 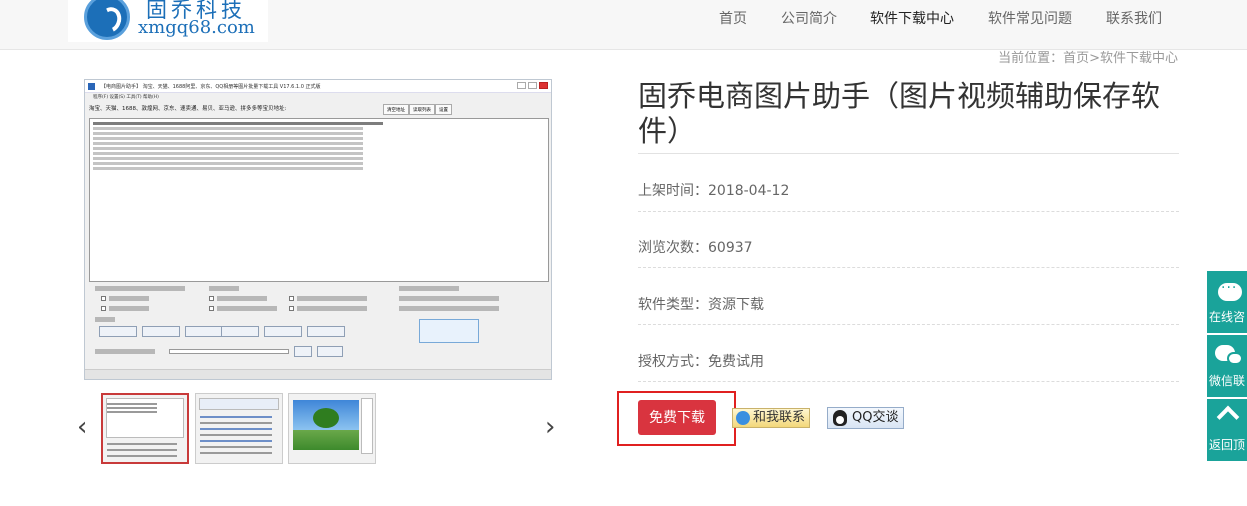 What do you see at coordinates (733, 18) in the screenshot?
I see `nav-home: 首页` at bounding box center [733, 18].